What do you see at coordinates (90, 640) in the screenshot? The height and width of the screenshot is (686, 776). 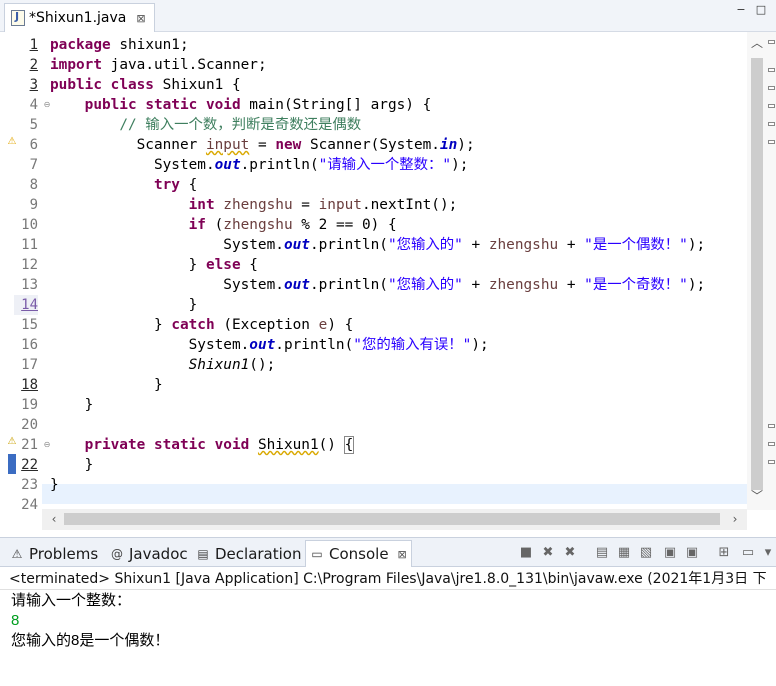 I see `console-output-line: 您输入的8是一个偶数！` at bounding box center [90, 640].